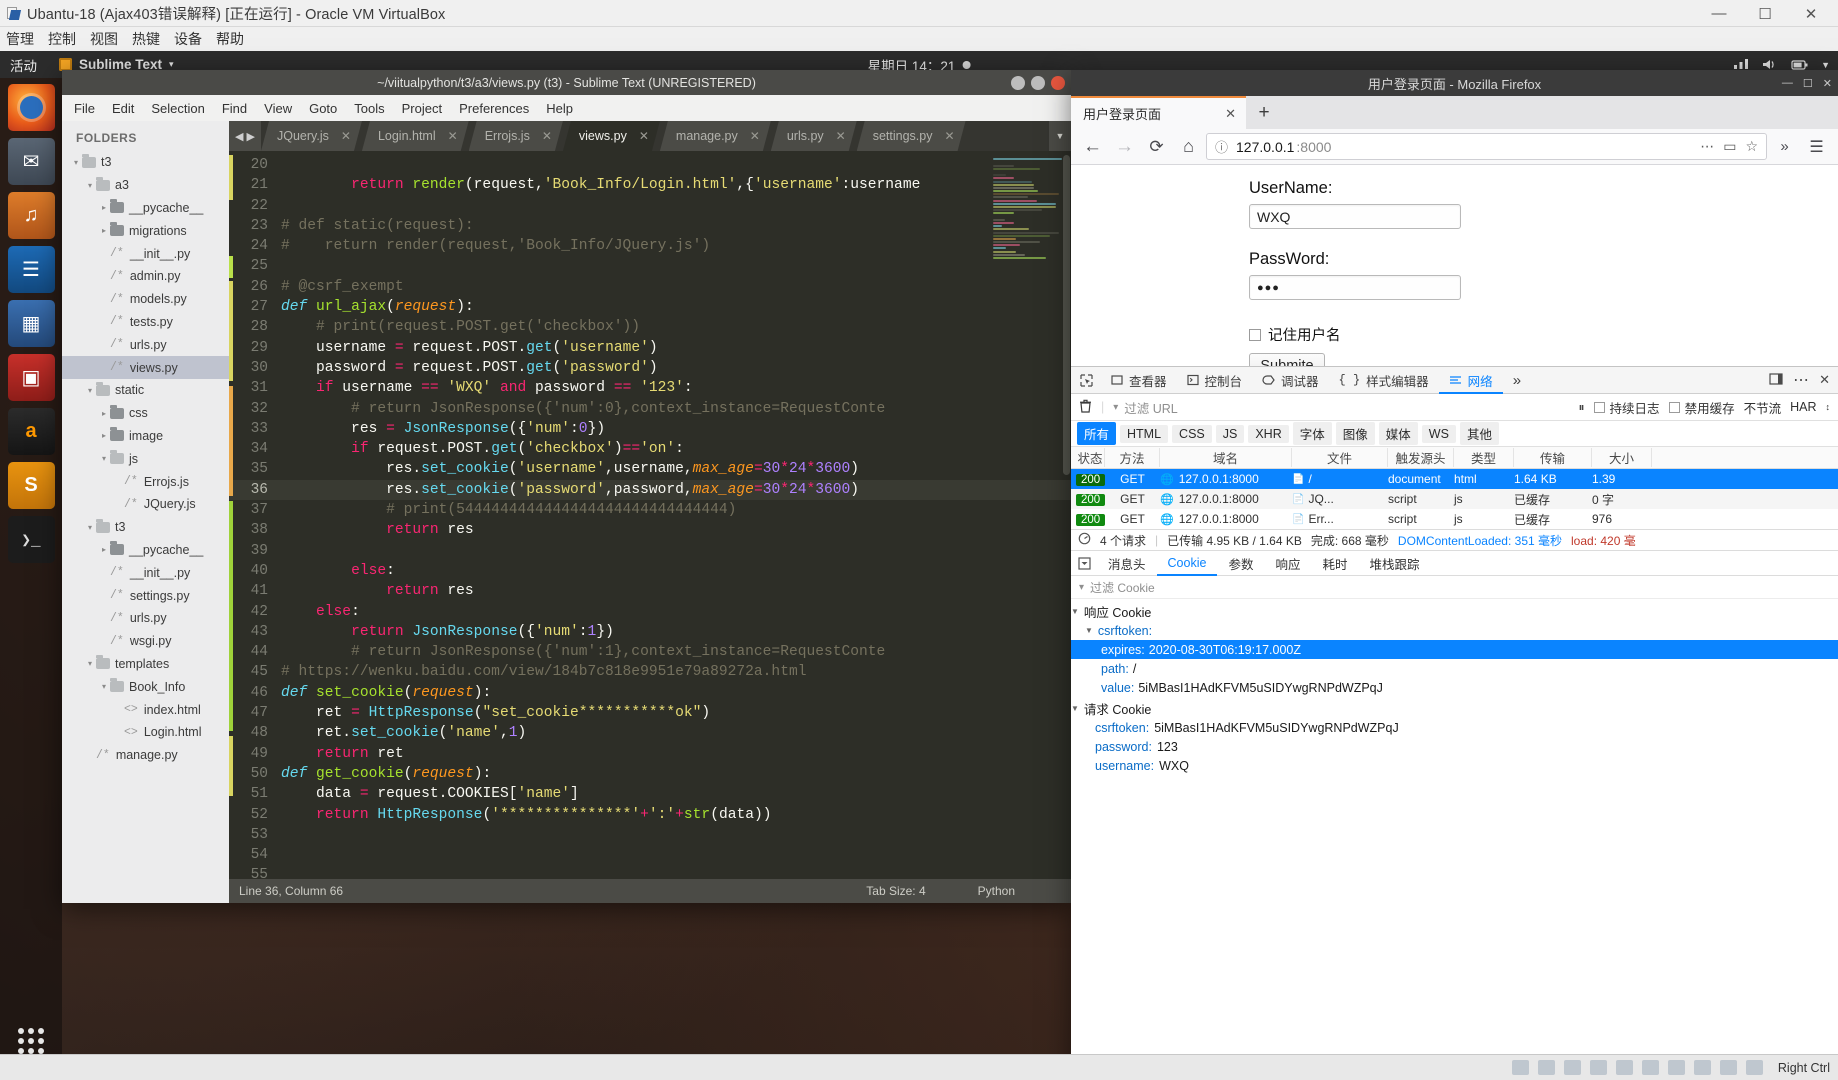 This screenshot has height=1080, width=1838. Describe the element at coordinates (145, 367) in the screenshot. I see `tree-item: /* views.py` at that location.